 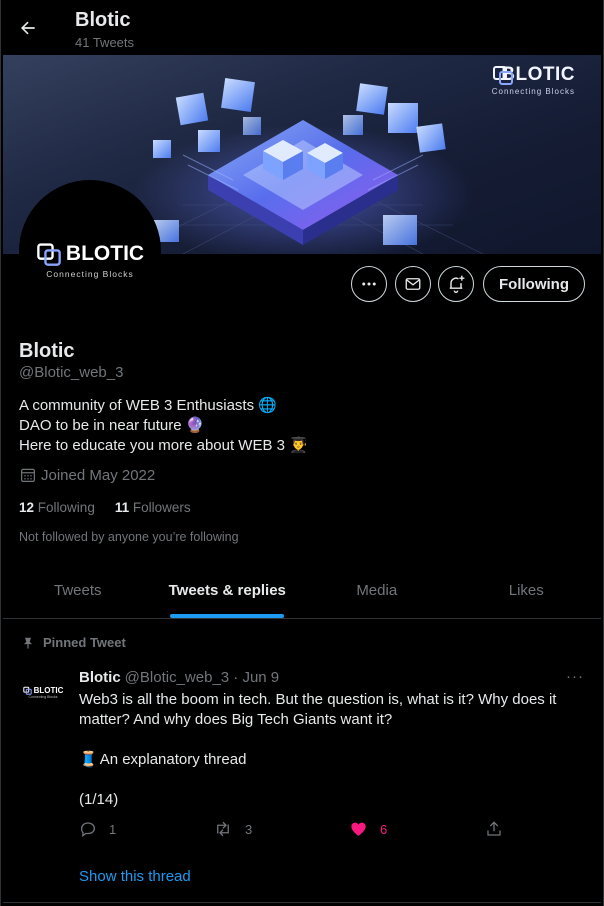 I want to click on tweet-avatar-tagline: Connecting Blocks, so click(x=43, y=696).